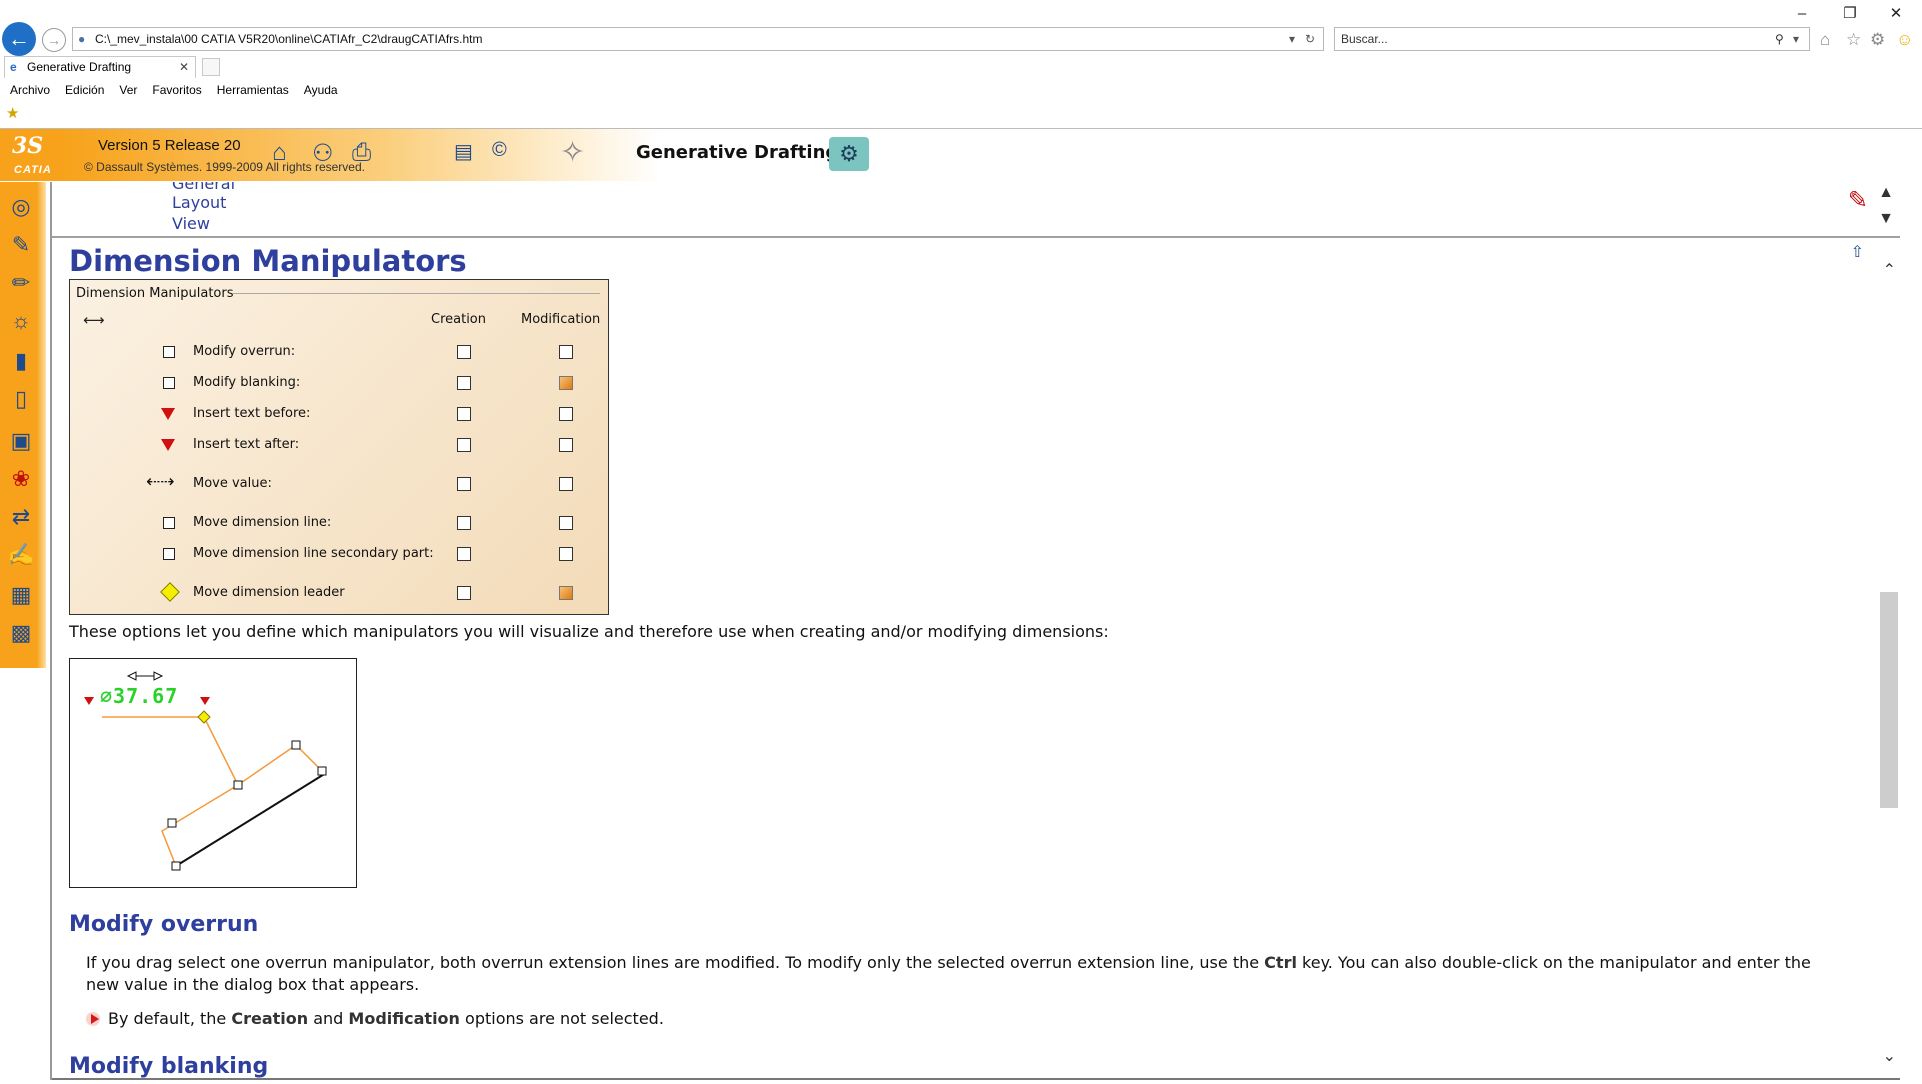  I want to click on option-row: Insert text after:, so click(340, 445).